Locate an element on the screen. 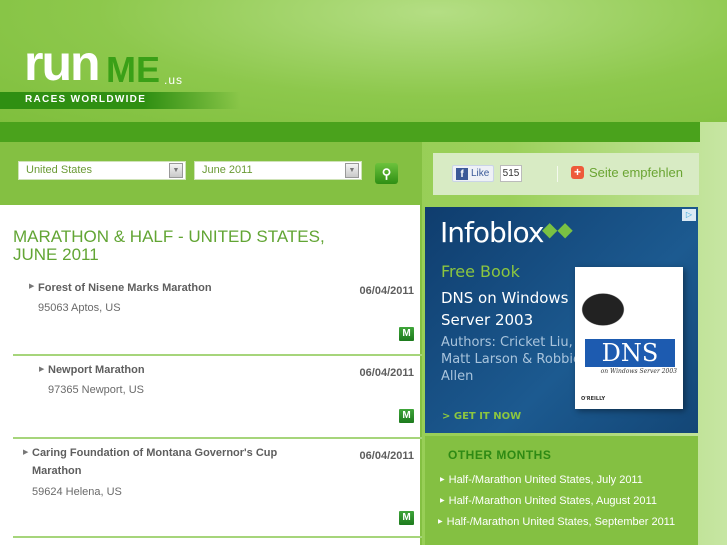 Image resolution: width=727 pixels, height=545 pixels. like-label: Like is located at coordinates (480, 173).